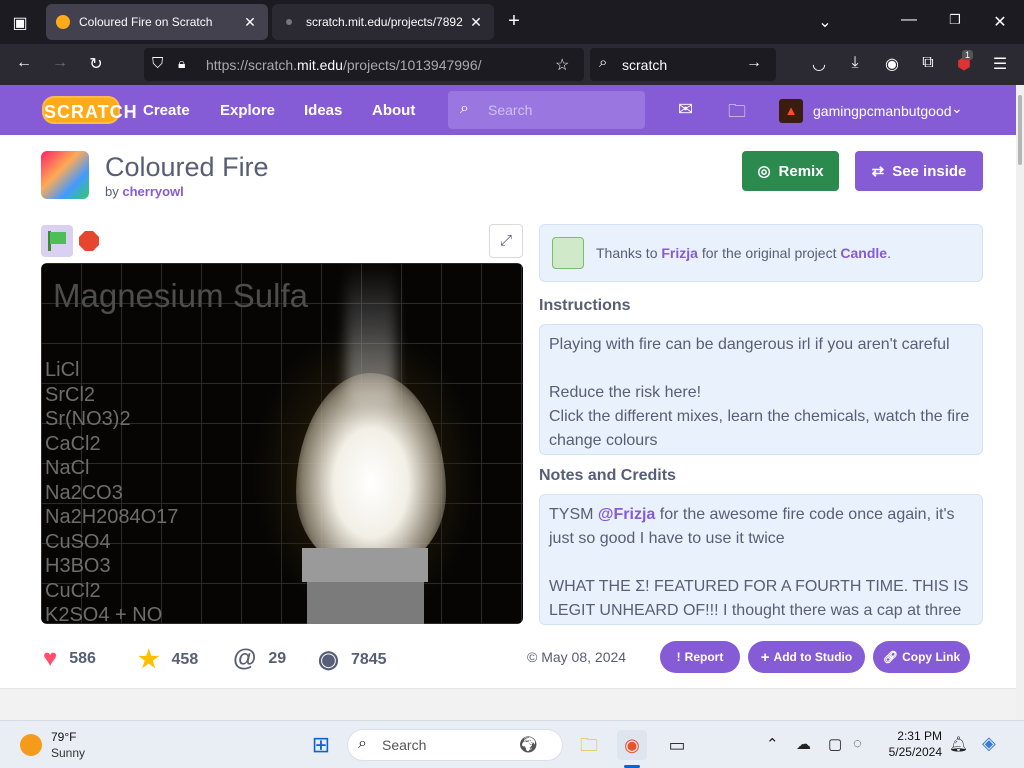 The height and width of the screenshot is (768, 1024). Describe the element at coordinates (63, 737) in the screenshot. I see `weather-temperature: 79°F` at that location.